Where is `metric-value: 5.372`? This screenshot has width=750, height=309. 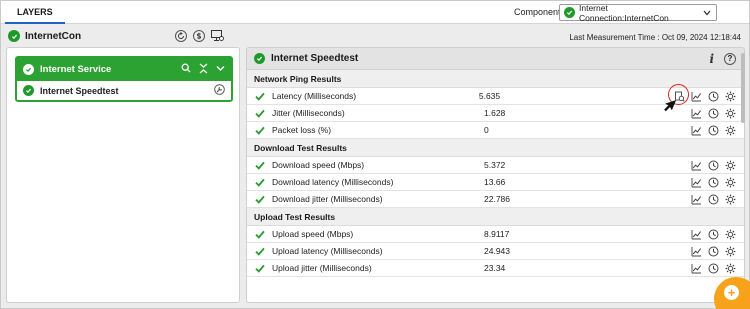
metric-value: 5.372 is located at coordinates (495, 165).